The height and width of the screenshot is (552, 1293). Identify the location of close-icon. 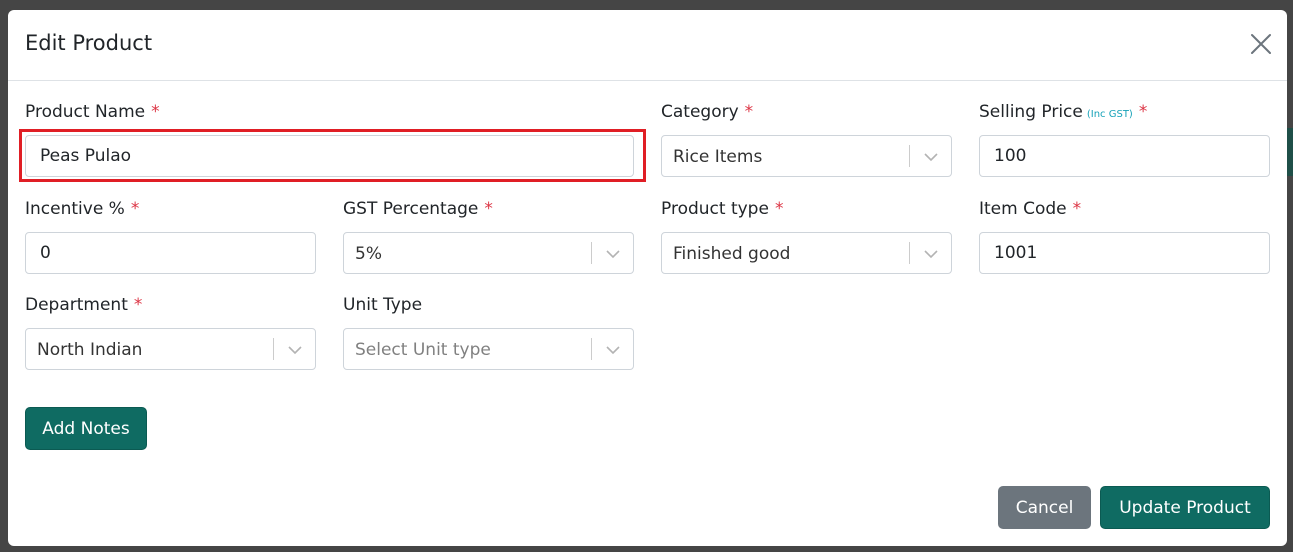
(1261, 44).